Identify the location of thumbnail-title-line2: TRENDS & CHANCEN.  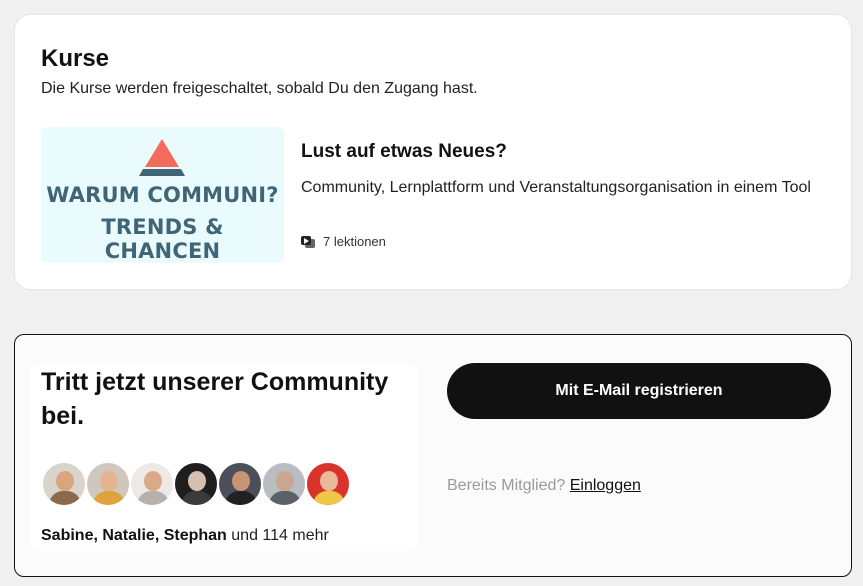
(162, 239).